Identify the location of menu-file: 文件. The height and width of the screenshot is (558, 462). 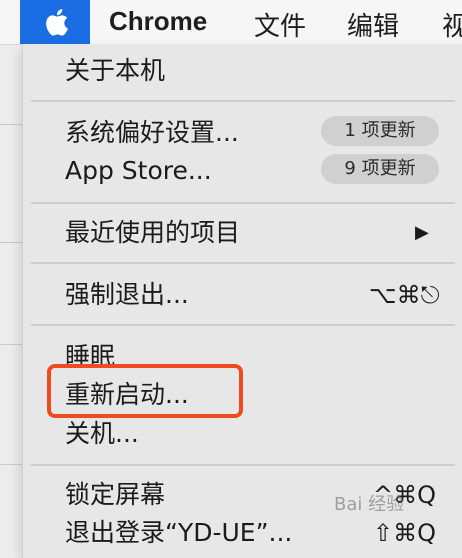
(280, 24).